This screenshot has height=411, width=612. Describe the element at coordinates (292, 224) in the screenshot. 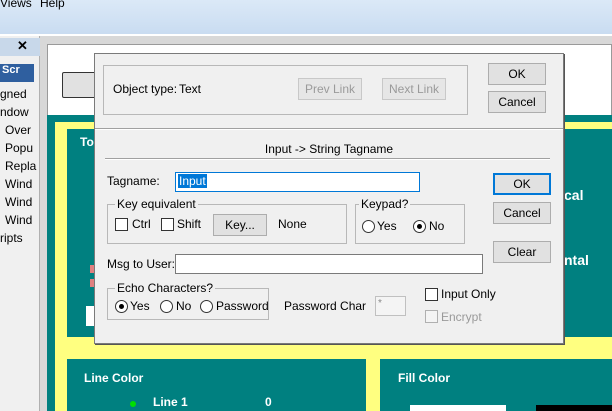

I see `key-value: None` at that location.